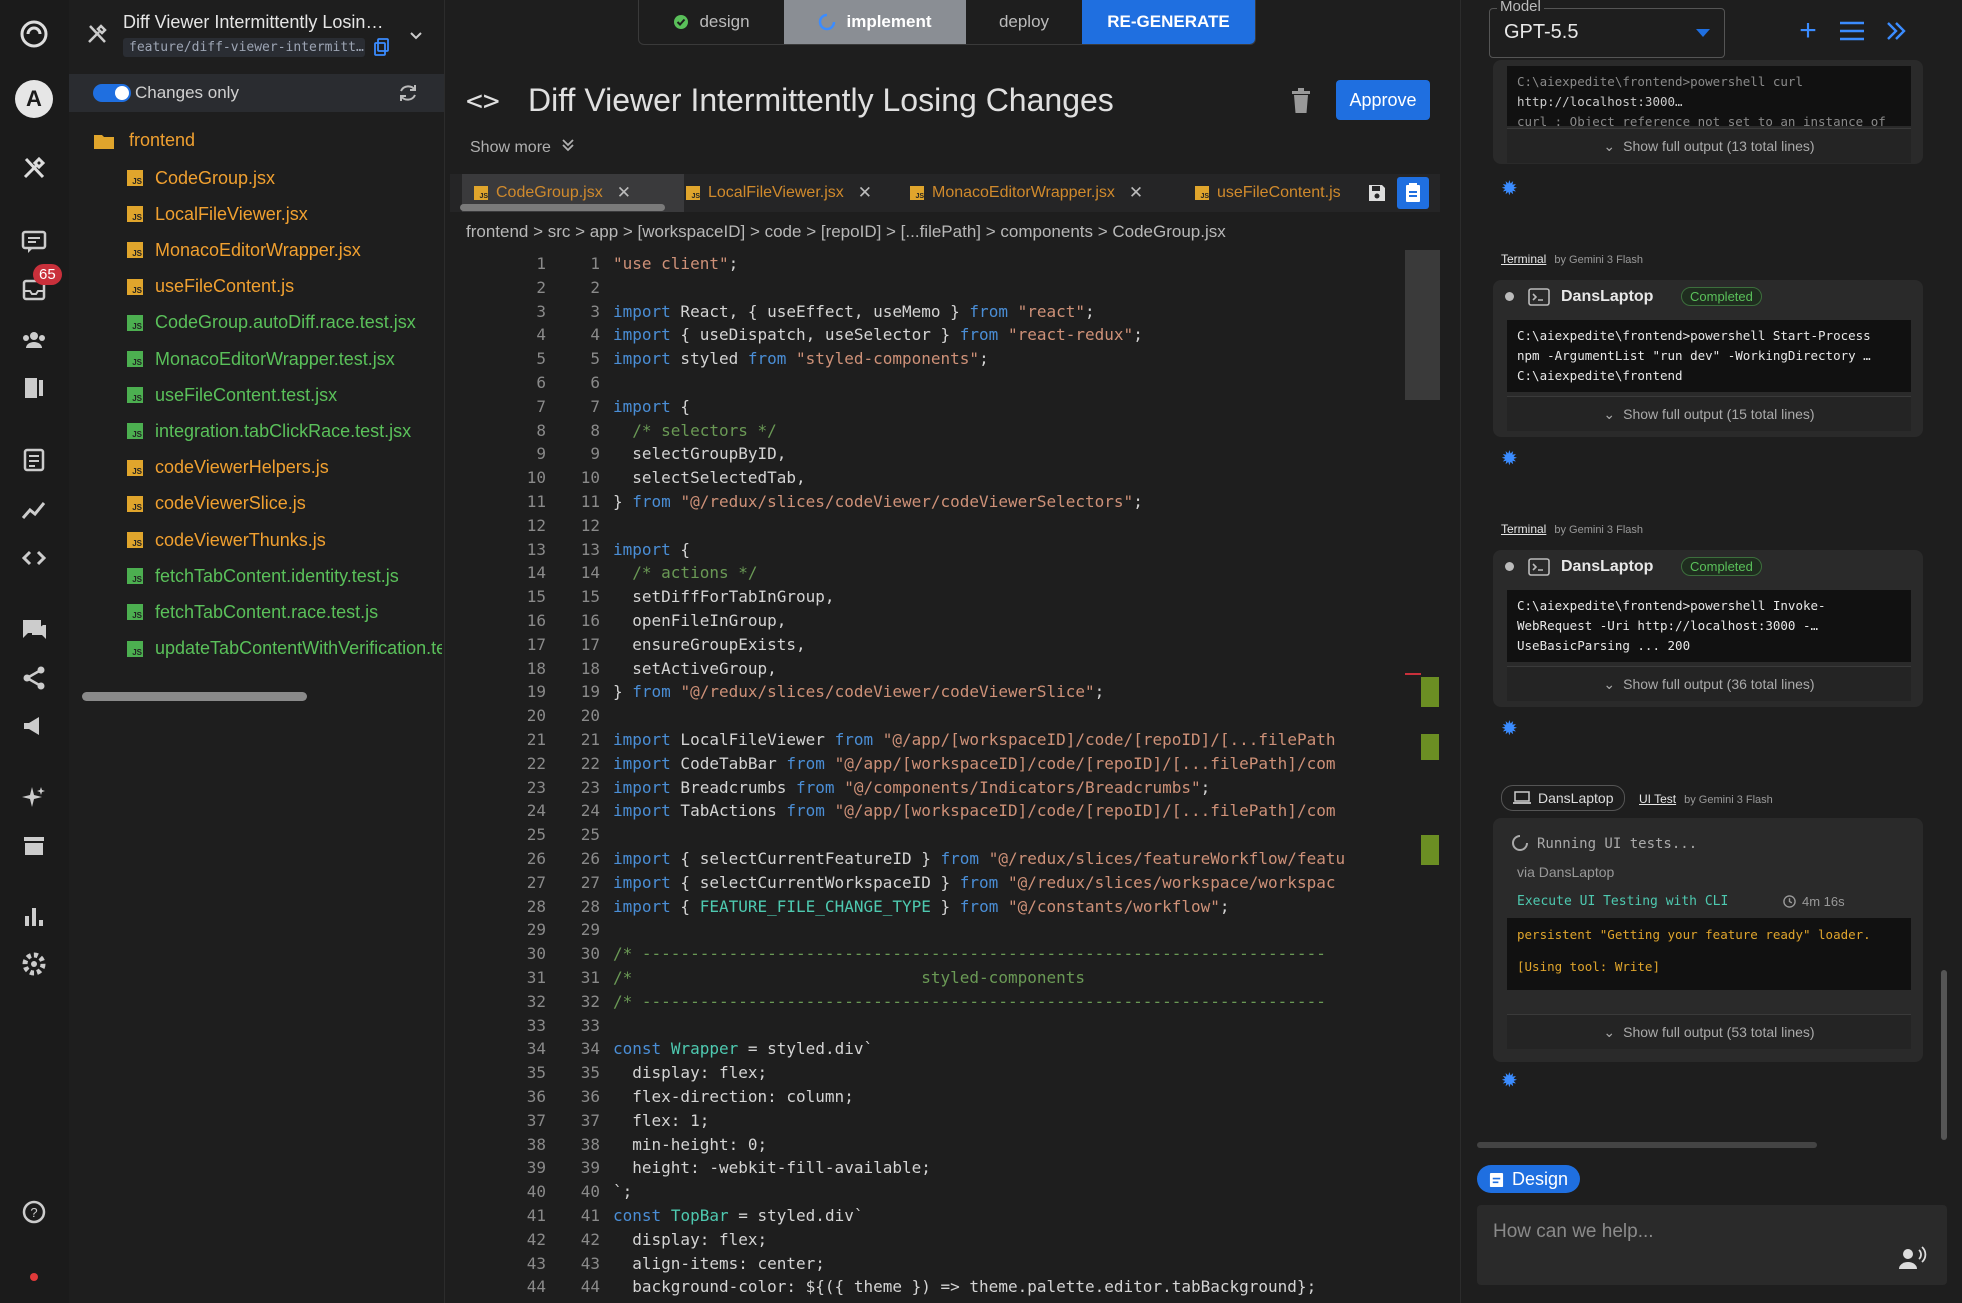  Describe the element at coordinates (284, 540) in the screenshot. I see `file-item: JS codeViewerThunks.js` at that location.